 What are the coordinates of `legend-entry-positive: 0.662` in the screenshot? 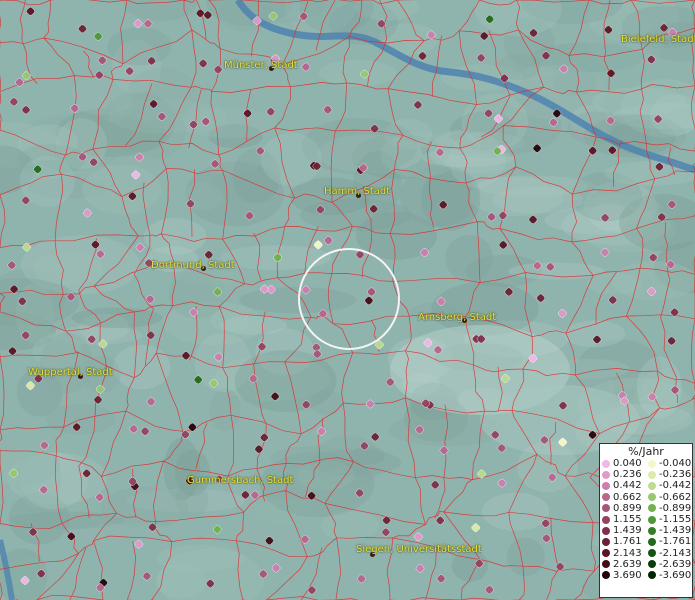 It's located at (623, 497).